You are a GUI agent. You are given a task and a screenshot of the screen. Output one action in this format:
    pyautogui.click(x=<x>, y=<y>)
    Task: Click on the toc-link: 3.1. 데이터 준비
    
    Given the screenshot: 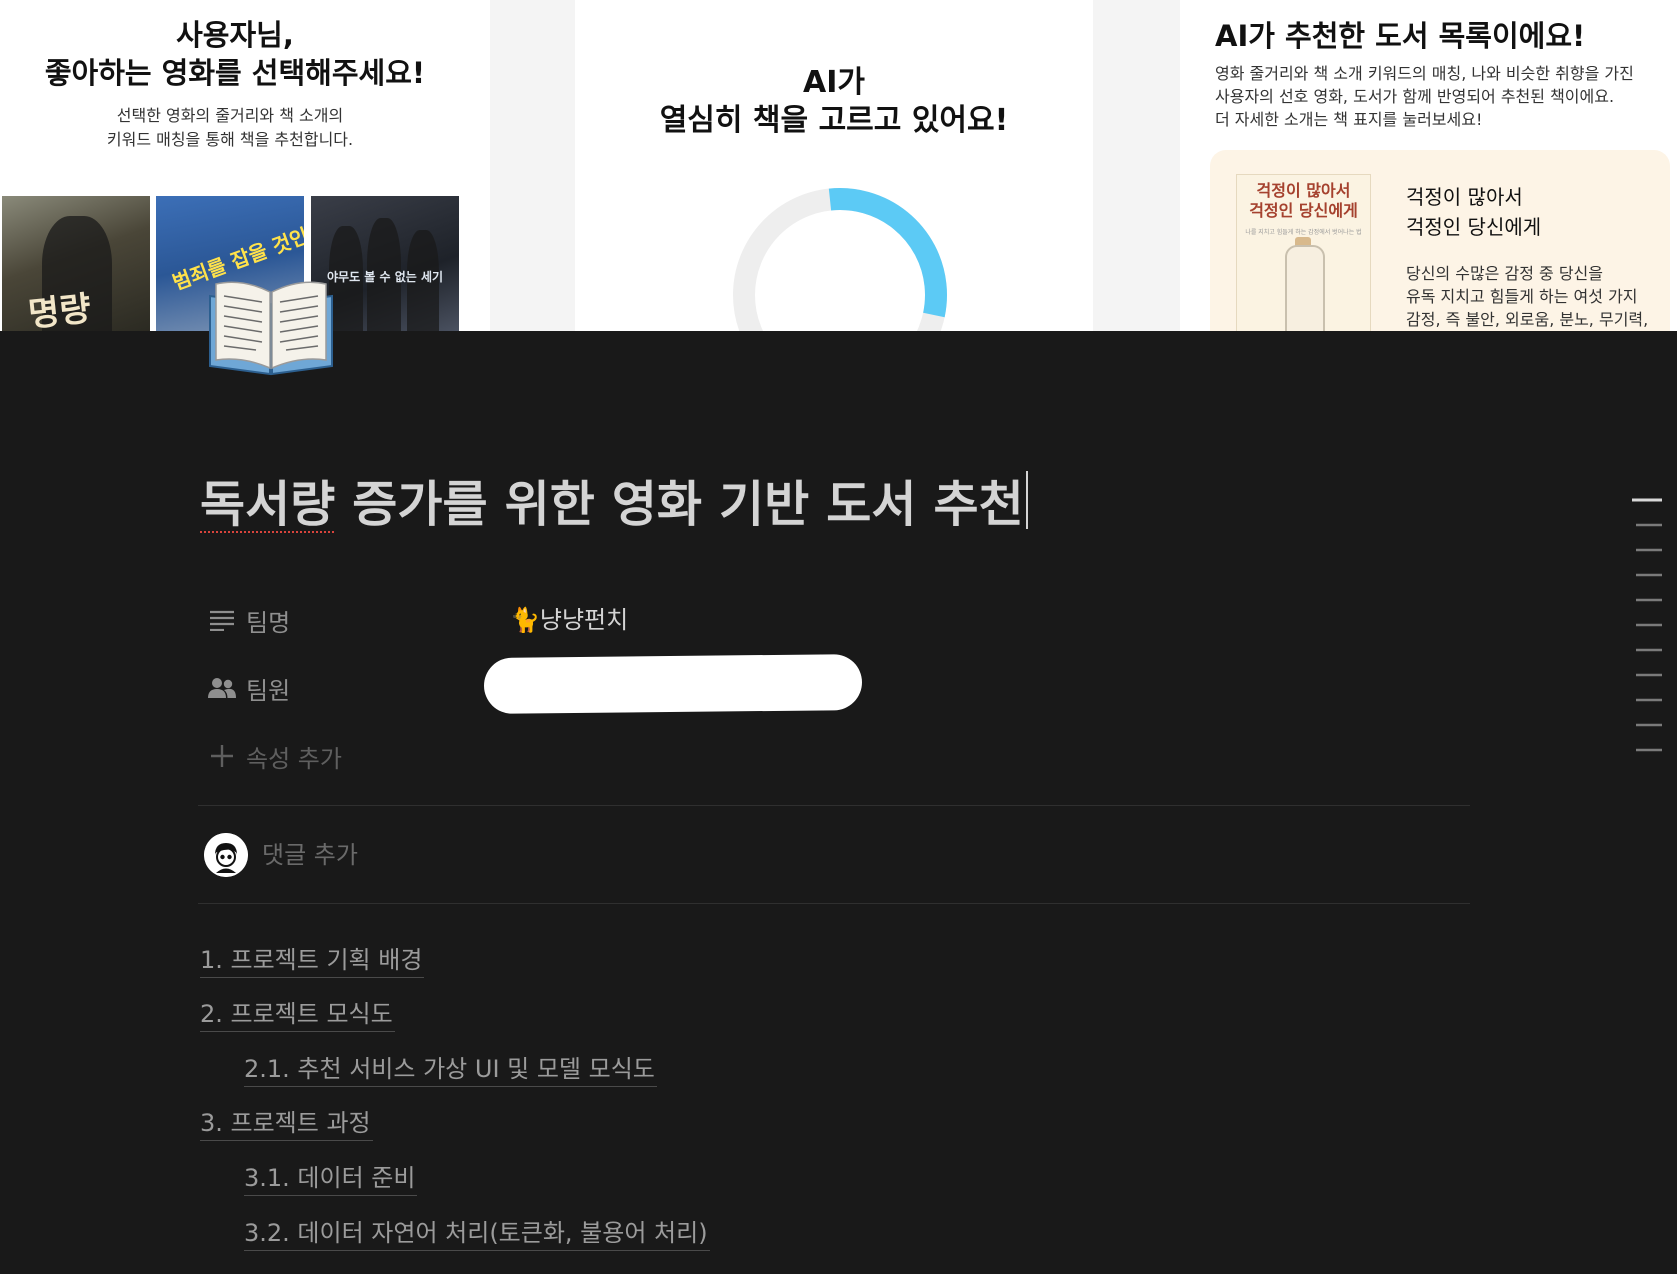 What is the action you would take?
    pyautogui.click(x=331, y=1178)
    